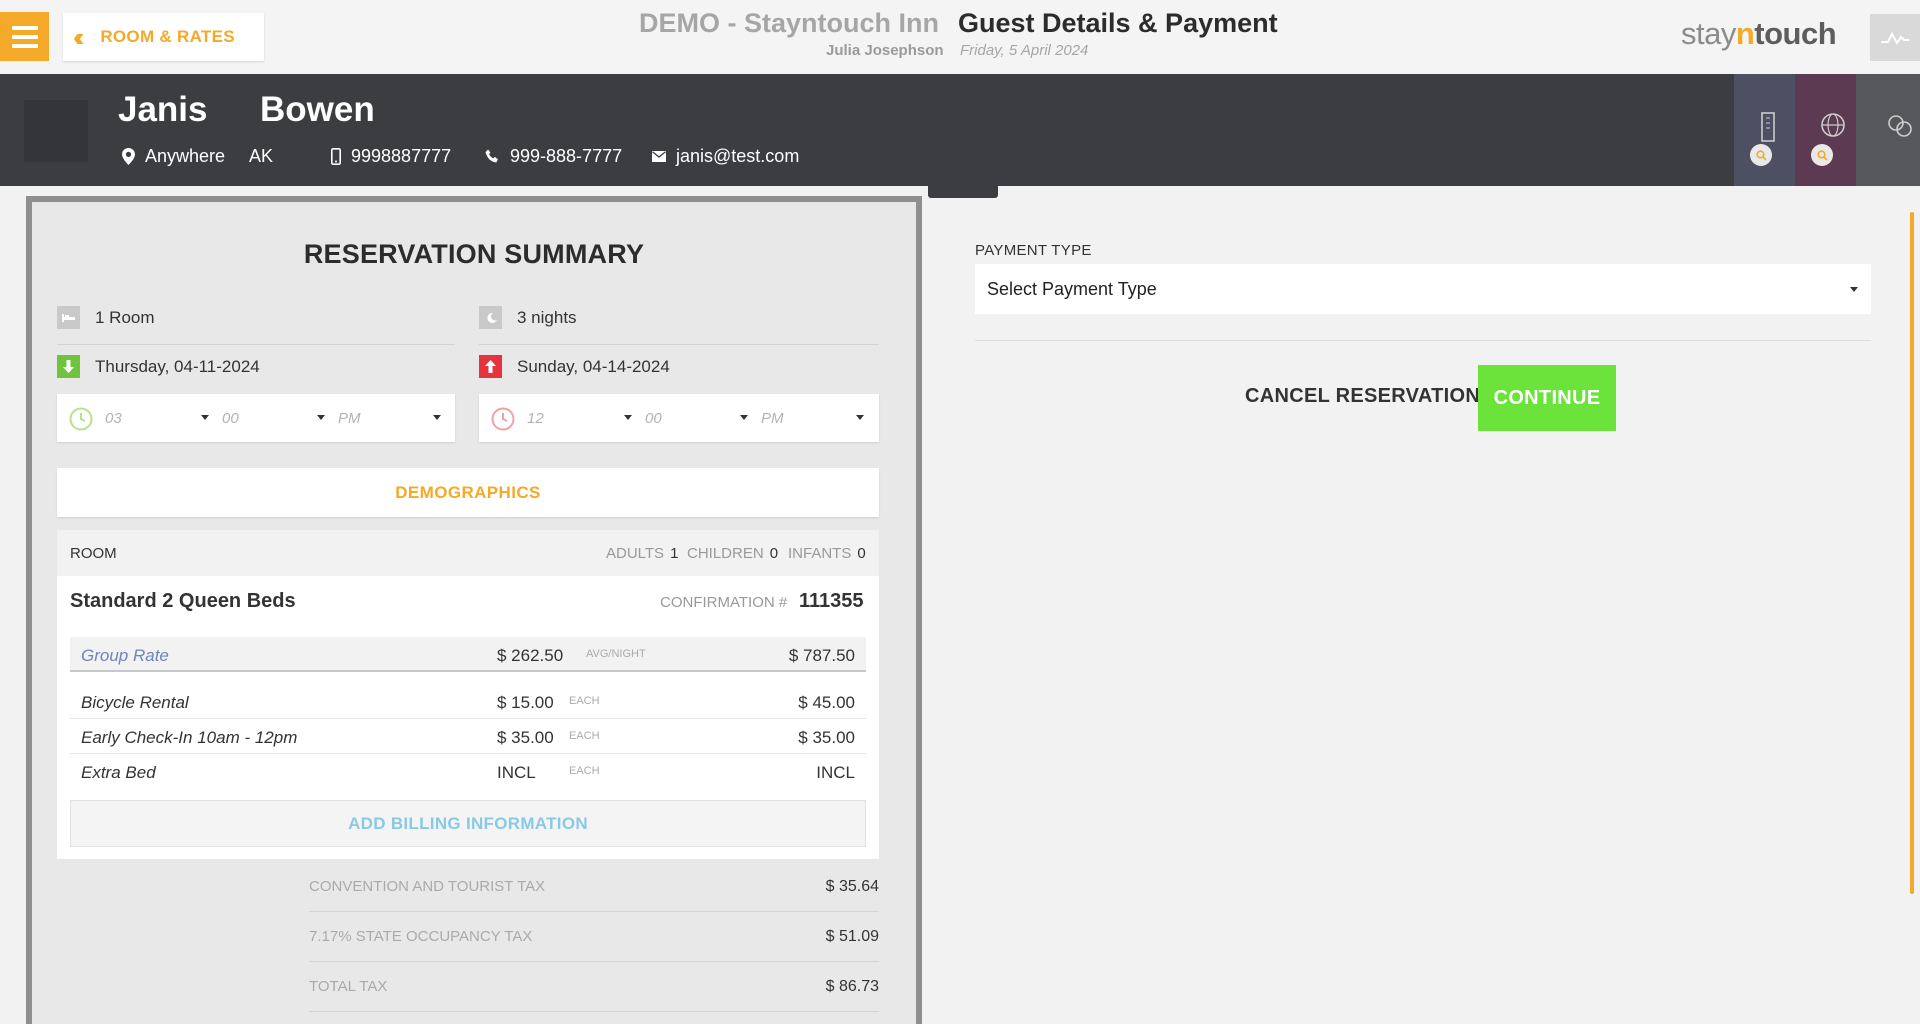 This screenshot has width=1920, height=1024. What do you see at coordinates (401, 156) in the screenshot?
I see `mobile-number: 9998887777` at bounding box center [401, 156].